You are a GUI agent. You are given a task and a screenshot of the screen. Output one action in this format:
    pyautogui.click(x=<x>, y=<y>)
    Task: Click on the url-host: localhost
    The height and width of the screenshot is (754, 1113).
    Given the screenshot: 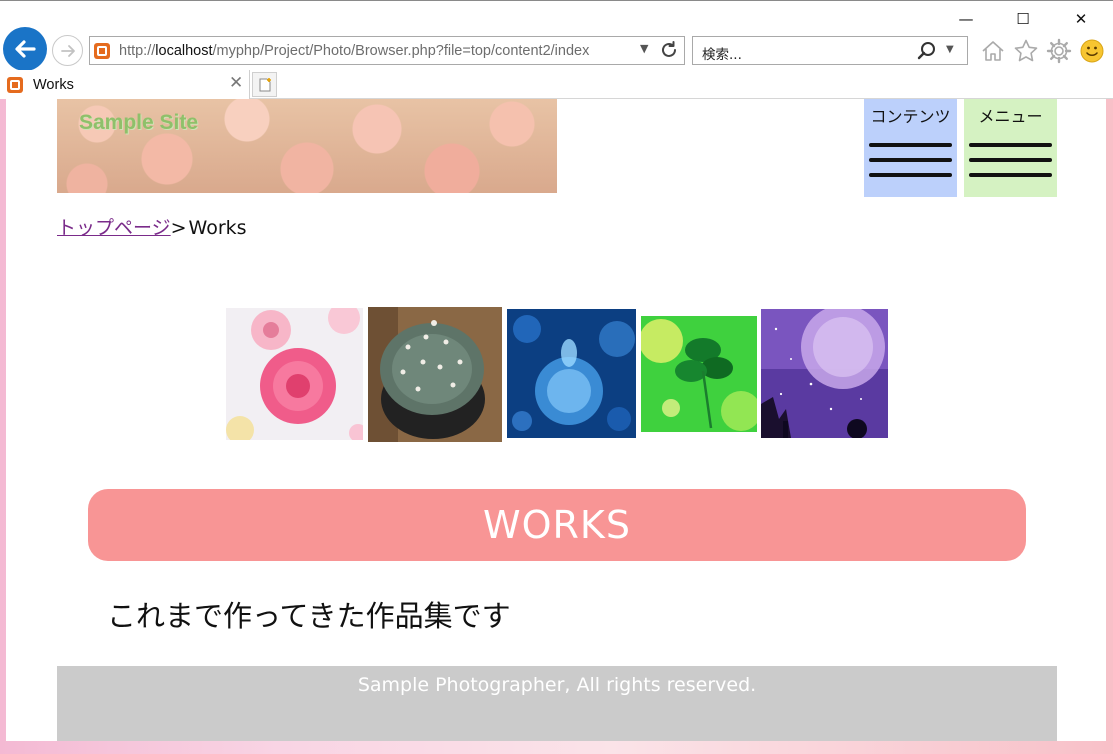 What is the action you would take?
    pyautogui.click(x=184, y=50)
    